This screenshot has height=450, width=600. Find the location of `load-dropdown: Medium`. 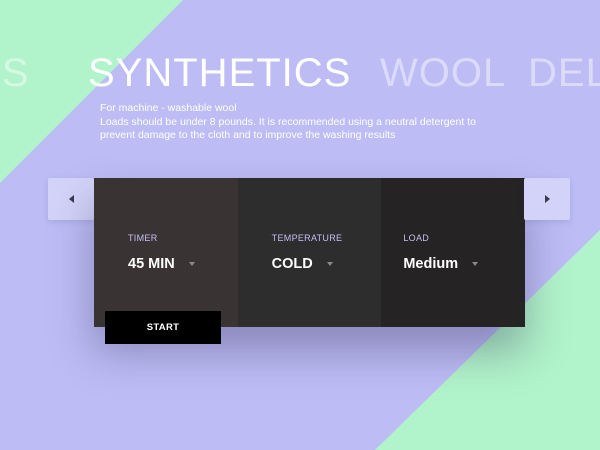

load-dropdown: Medium is located at coordinates (441, 264).